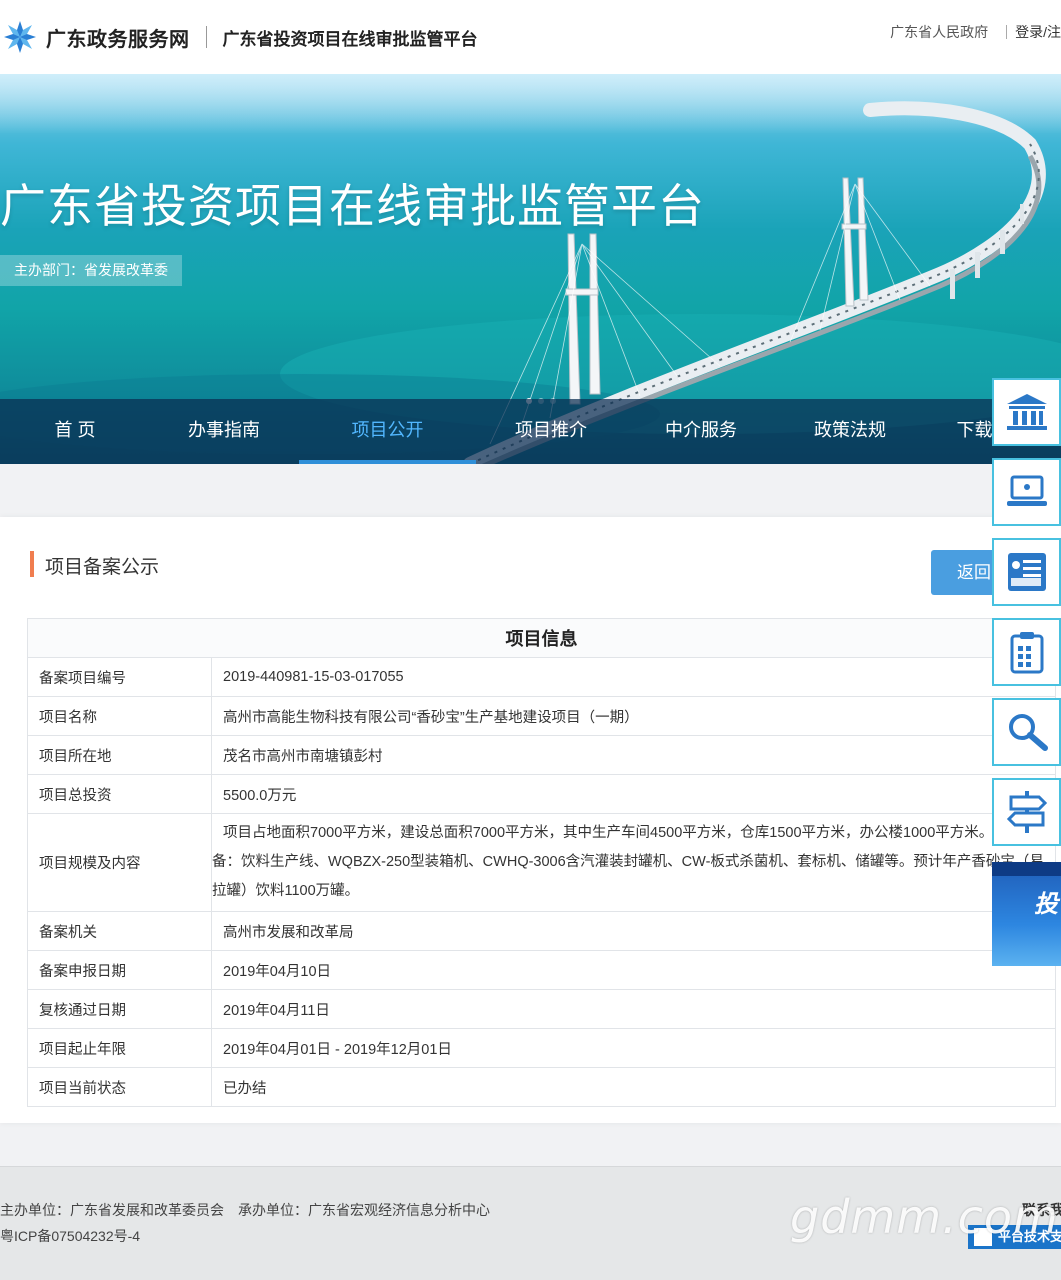 The width and height of the screenshot is (1061, 1280). Describe the element at coordinates (850, 431) in the screenshot. I see `nav-policy: 政策法规` at that location.